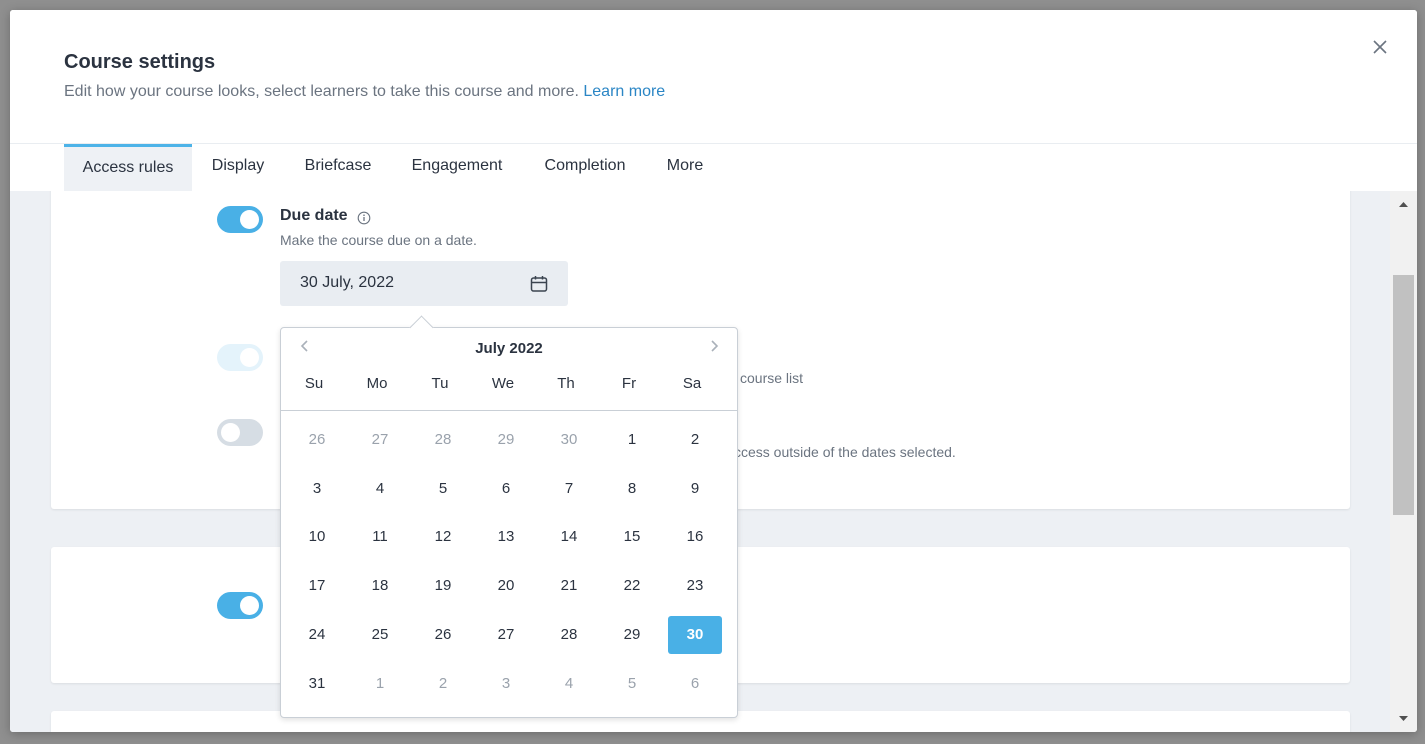 The image size is (1425, 744). Describe the element at coordinates (685, 167) in the screenshot. I see `tab-more: More` at that location.